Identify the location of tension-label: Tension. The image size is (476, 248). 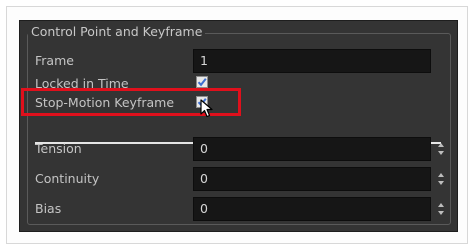
(58, 148).